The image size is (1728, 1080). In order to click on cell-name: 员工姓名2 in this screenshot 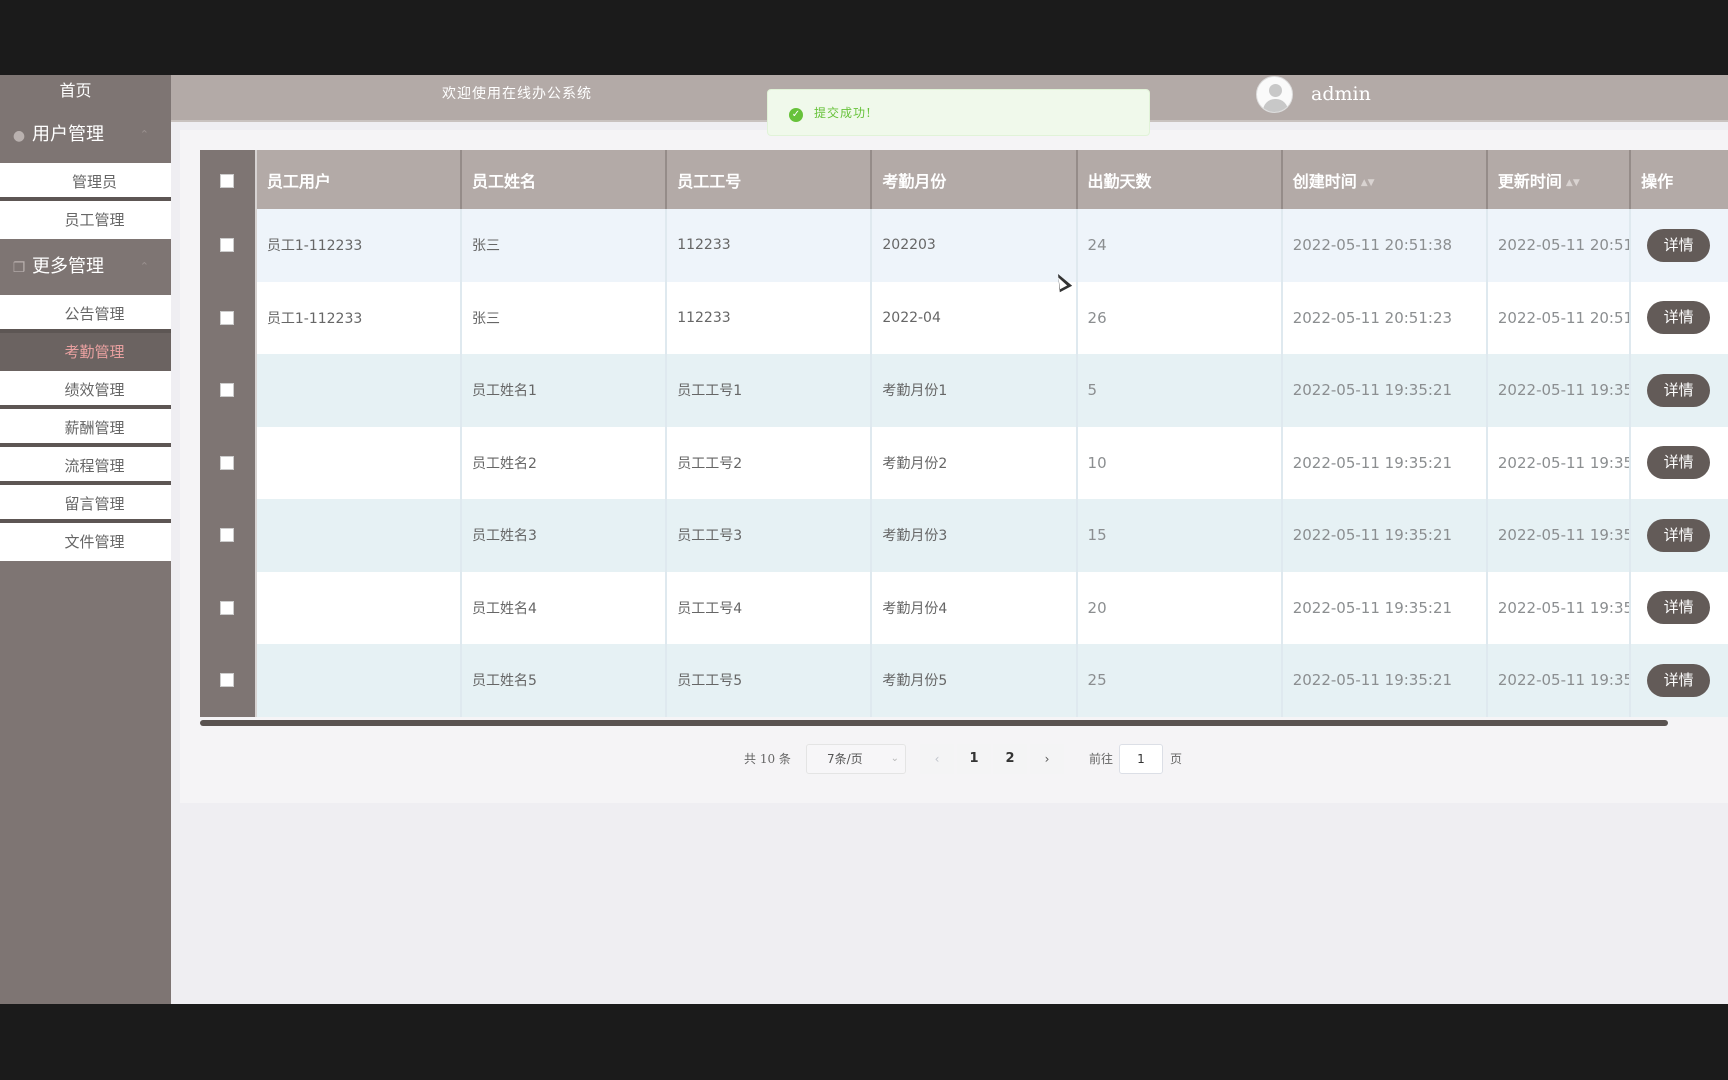, I will do `click(564, 462)`.